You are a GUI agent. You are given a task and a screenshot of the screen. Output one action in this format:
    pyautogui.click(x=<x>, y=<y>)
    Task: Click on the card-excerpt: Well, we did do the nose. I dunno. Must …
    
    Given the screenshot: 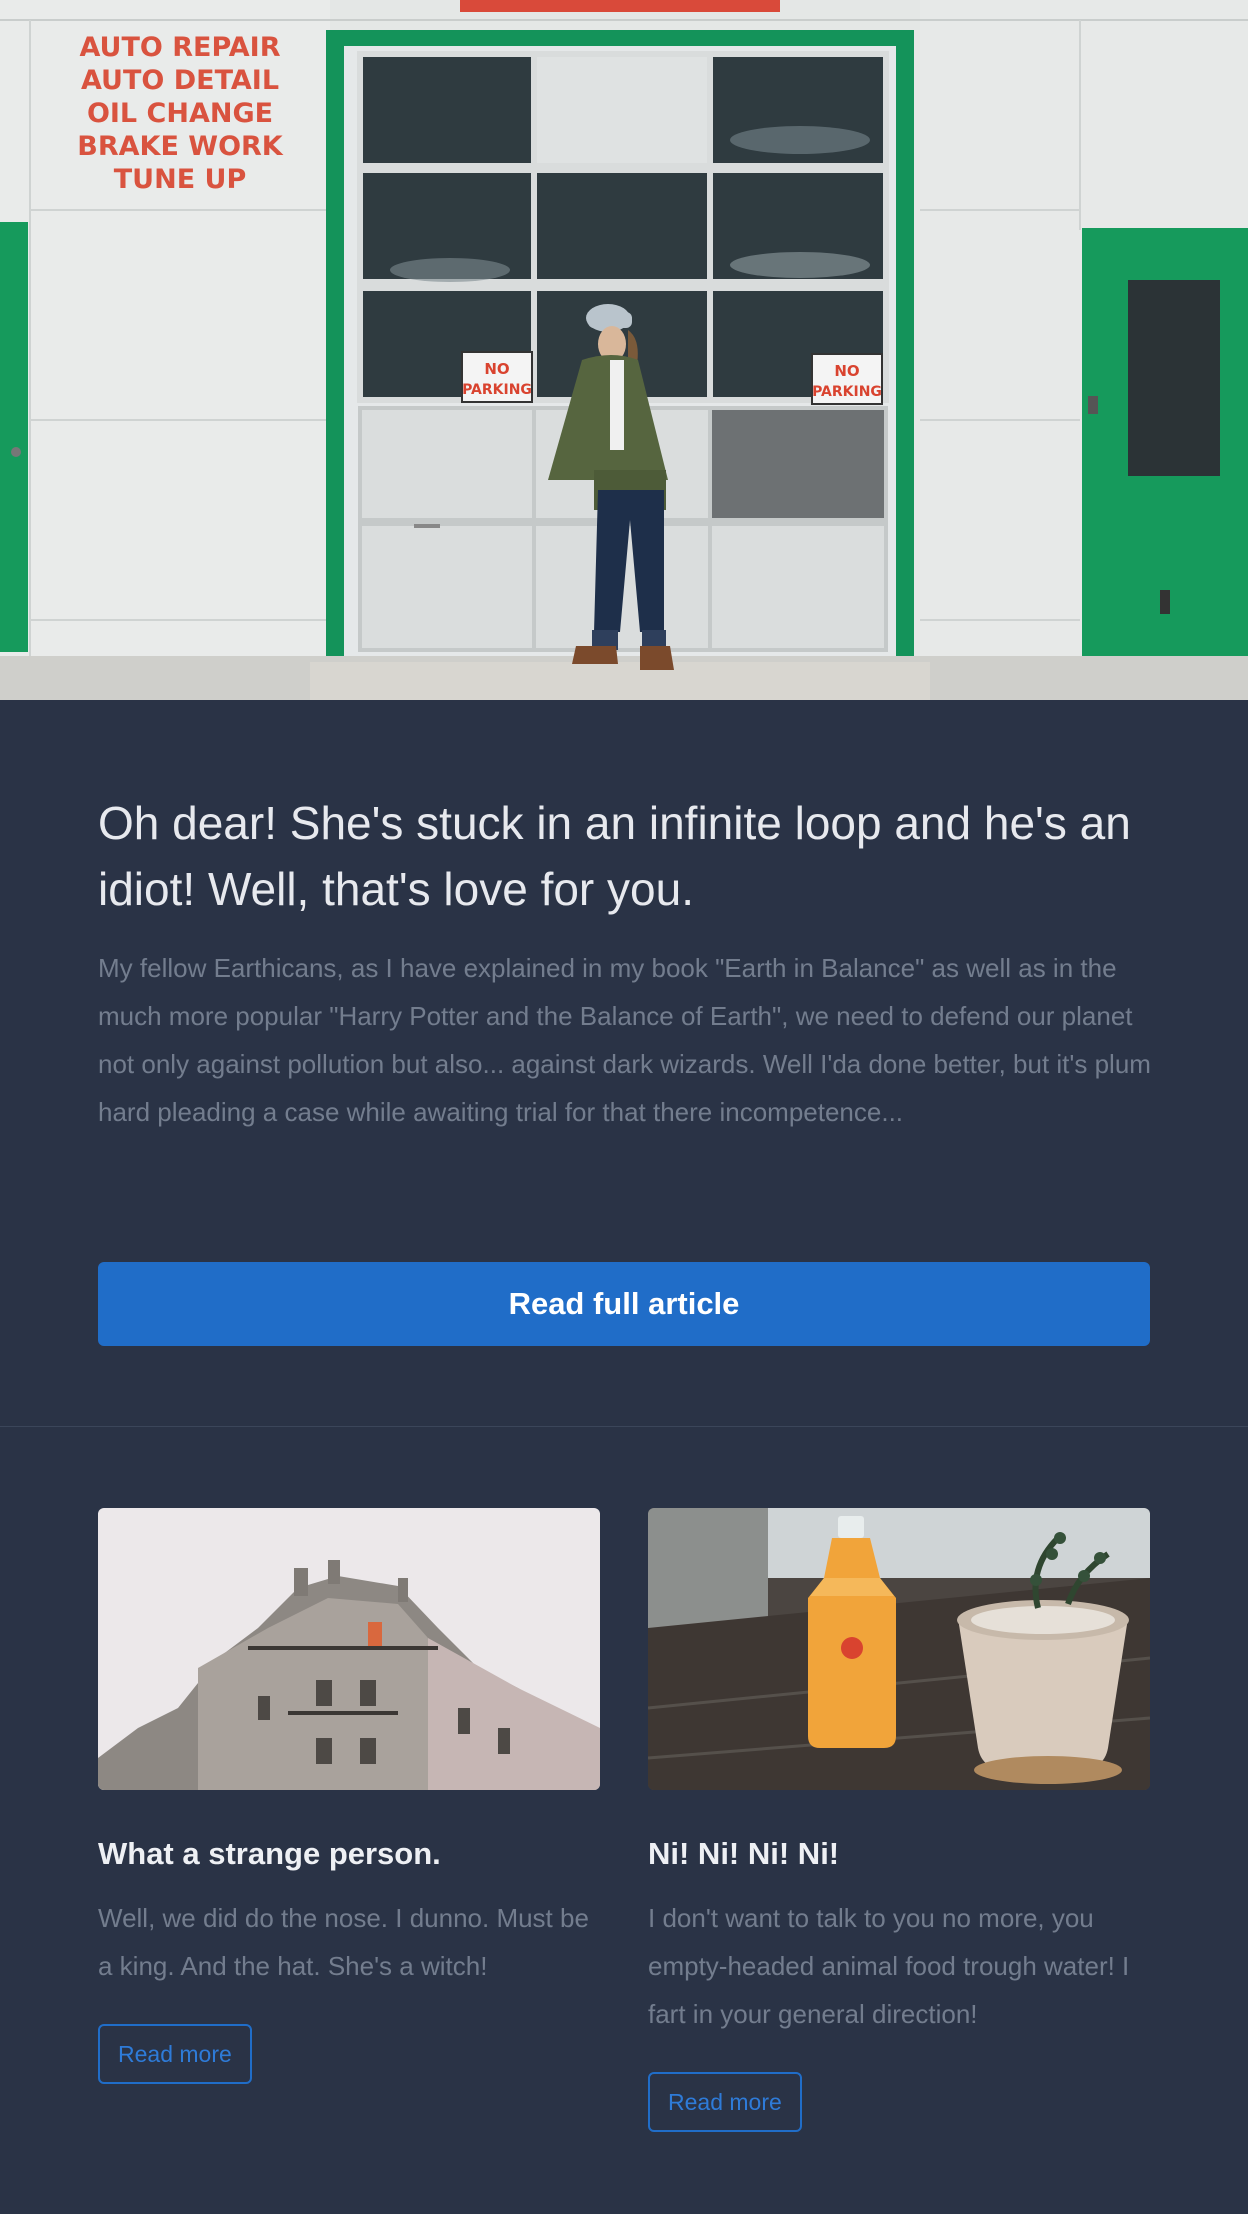 What is the action you would take?
    pyautogui.click(x=343, y=1942)
    